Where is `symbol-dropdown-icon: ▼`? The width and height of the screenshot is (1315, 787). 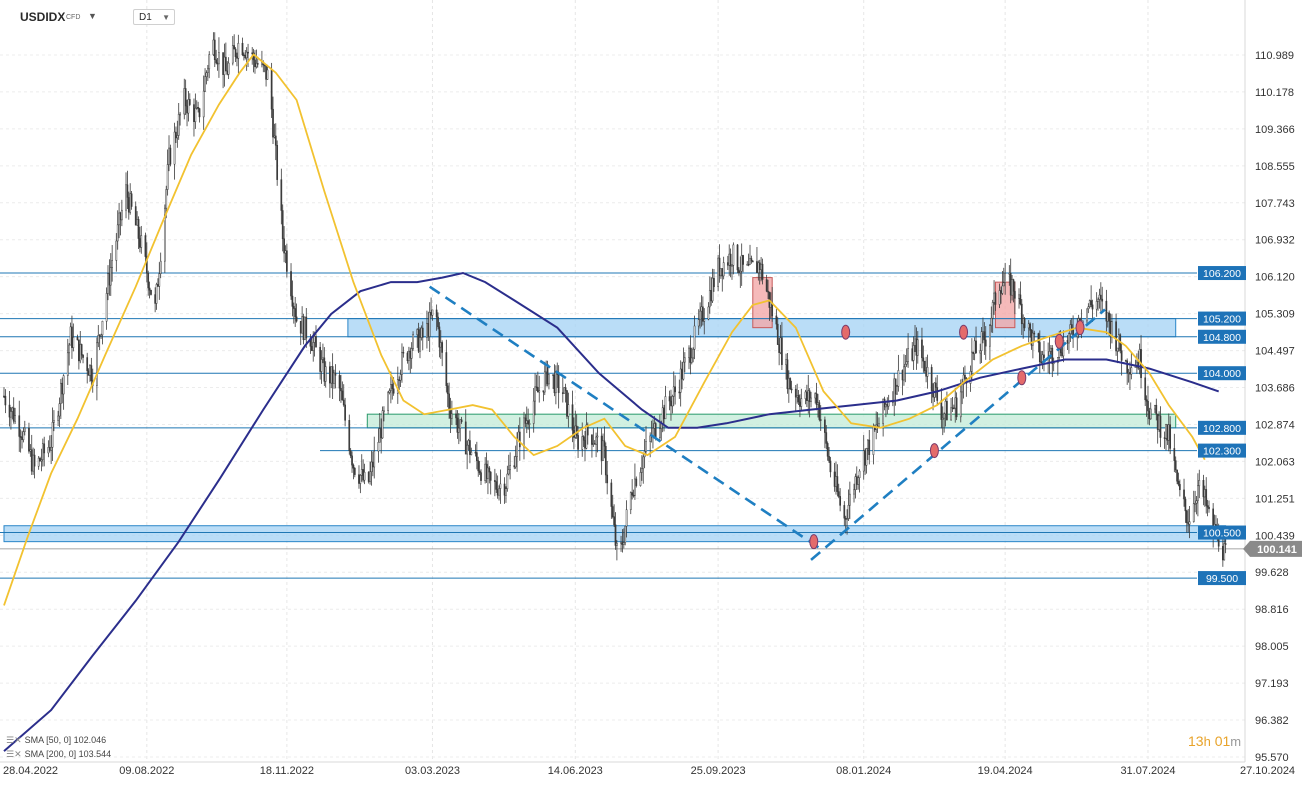 symbol-dropdown-icon: ▼ is located at coordinates (92, 16).